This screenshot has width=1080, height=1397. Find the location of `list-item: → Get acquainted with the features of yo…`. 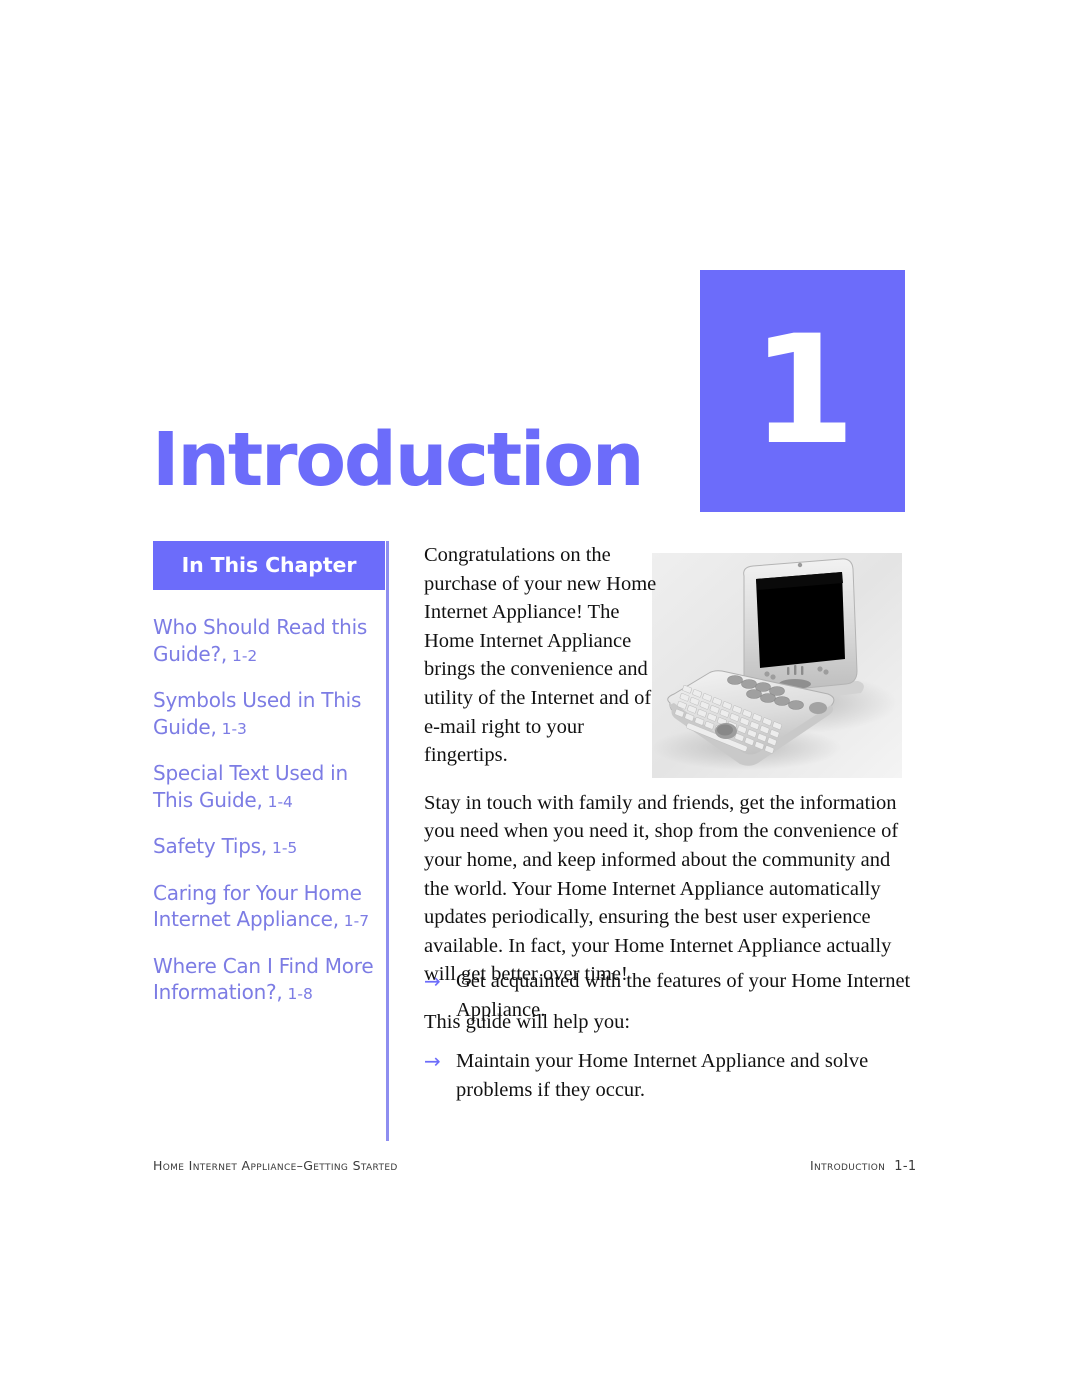

list-item: → Get acquainted with the features of yo… is located at coordinates (674, 995).